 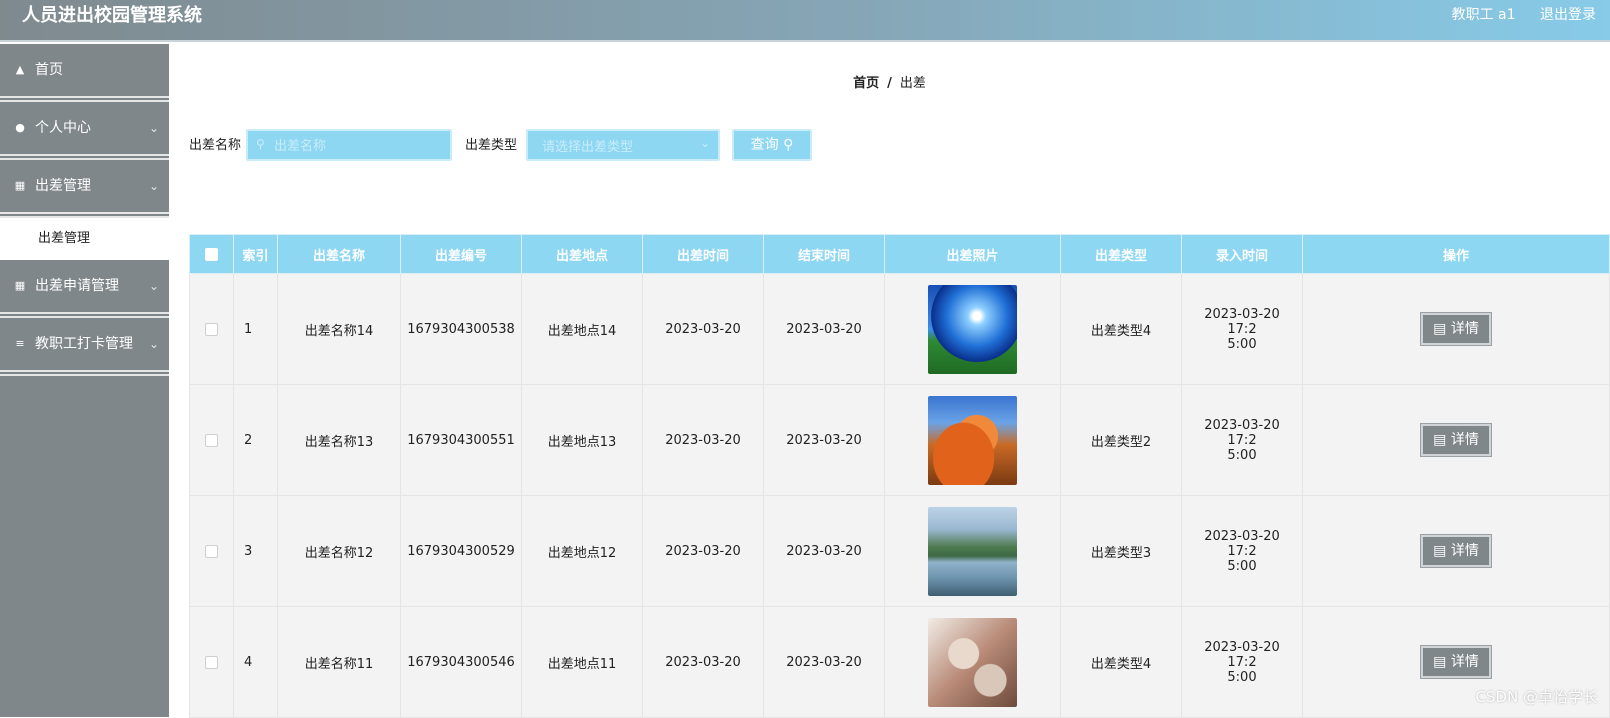 What do you see at coordinates (703, 440) in the screenshot?
I see `start-date-cell: 2023-03-20` at bounding box center [703, 440].